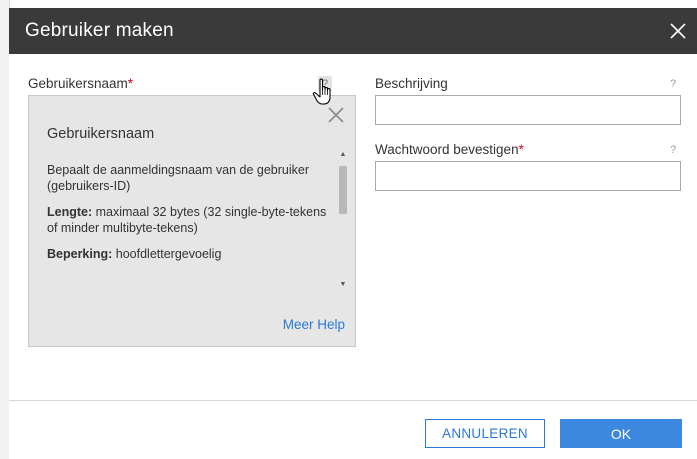 The height and width of the screenshot is (459, 697). I want to click on popover-title: Gebruikersnaam, so click(101, 134).